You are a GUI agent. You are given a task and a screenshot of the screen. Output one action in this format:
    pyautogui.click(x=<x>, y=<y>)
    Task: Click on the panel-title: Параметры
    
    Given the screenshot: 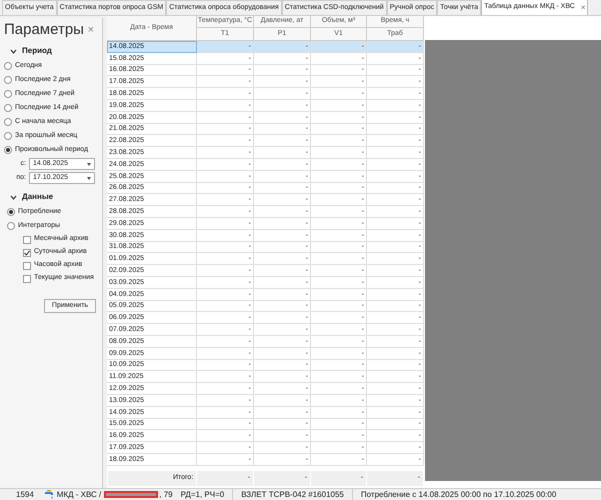 What is the action you would take?
    pyautogui.click(x=44, y=30)
    